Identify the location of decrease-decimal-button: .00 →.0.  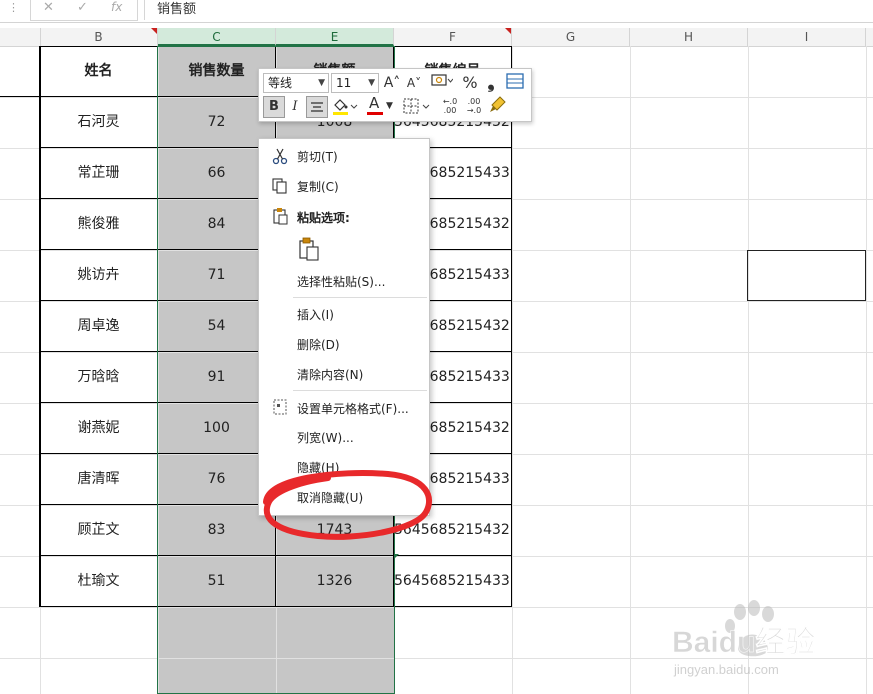
(474, 108).